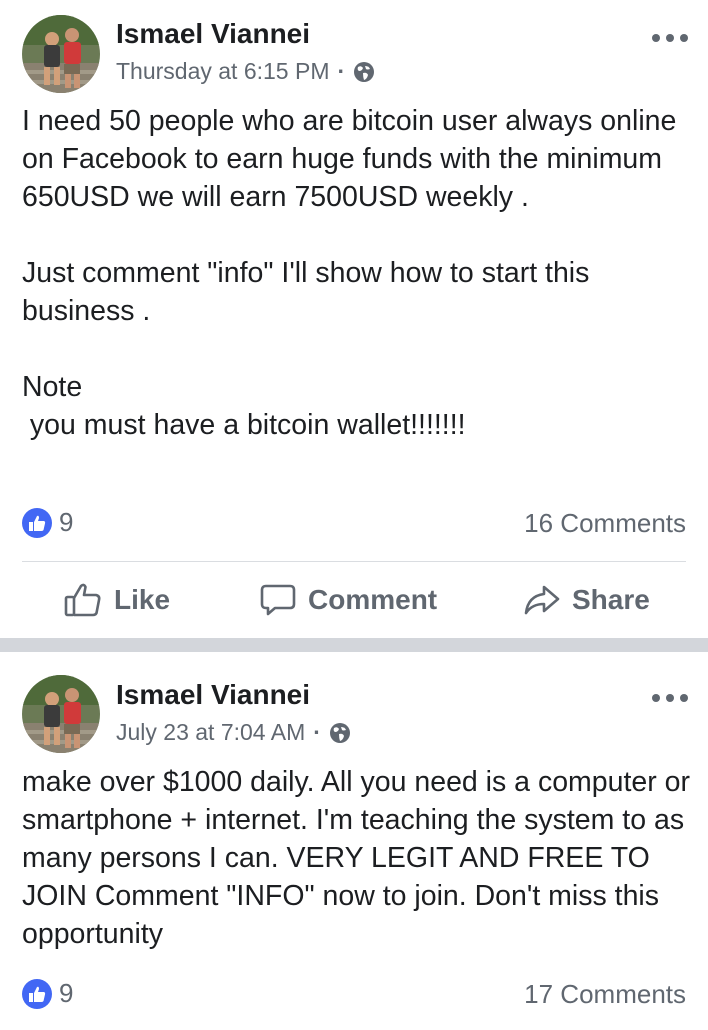 This screenshot has height=1030, width=708. I want to click on post-meta: July 23 at 7:04 AM ·, so click(233, 732).